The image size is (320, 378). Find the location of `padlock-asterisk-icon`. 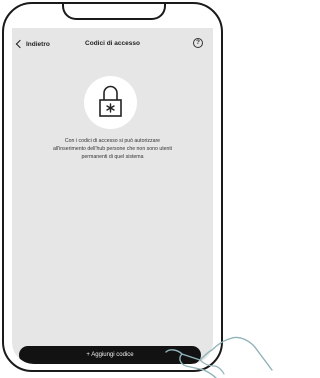

padlock-asterisk-icon is located at coordinates (110, 101).